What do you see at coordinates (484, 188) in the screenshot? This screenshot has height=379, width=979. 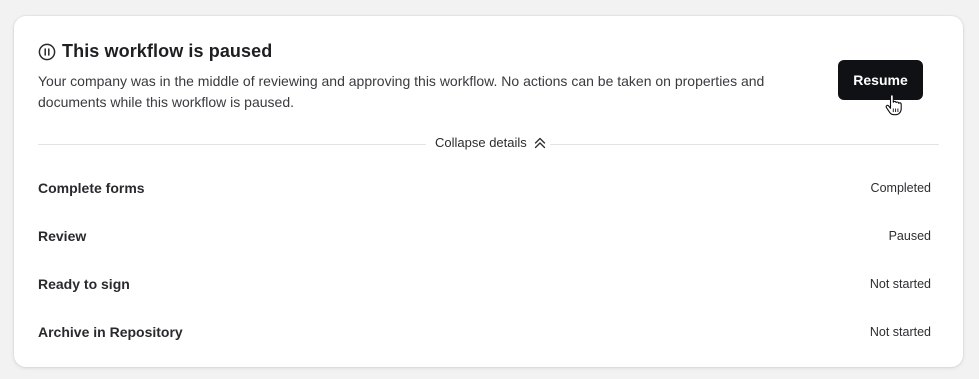 I see `step-row: Complete forms Completed` at bounding box center [484, 188].